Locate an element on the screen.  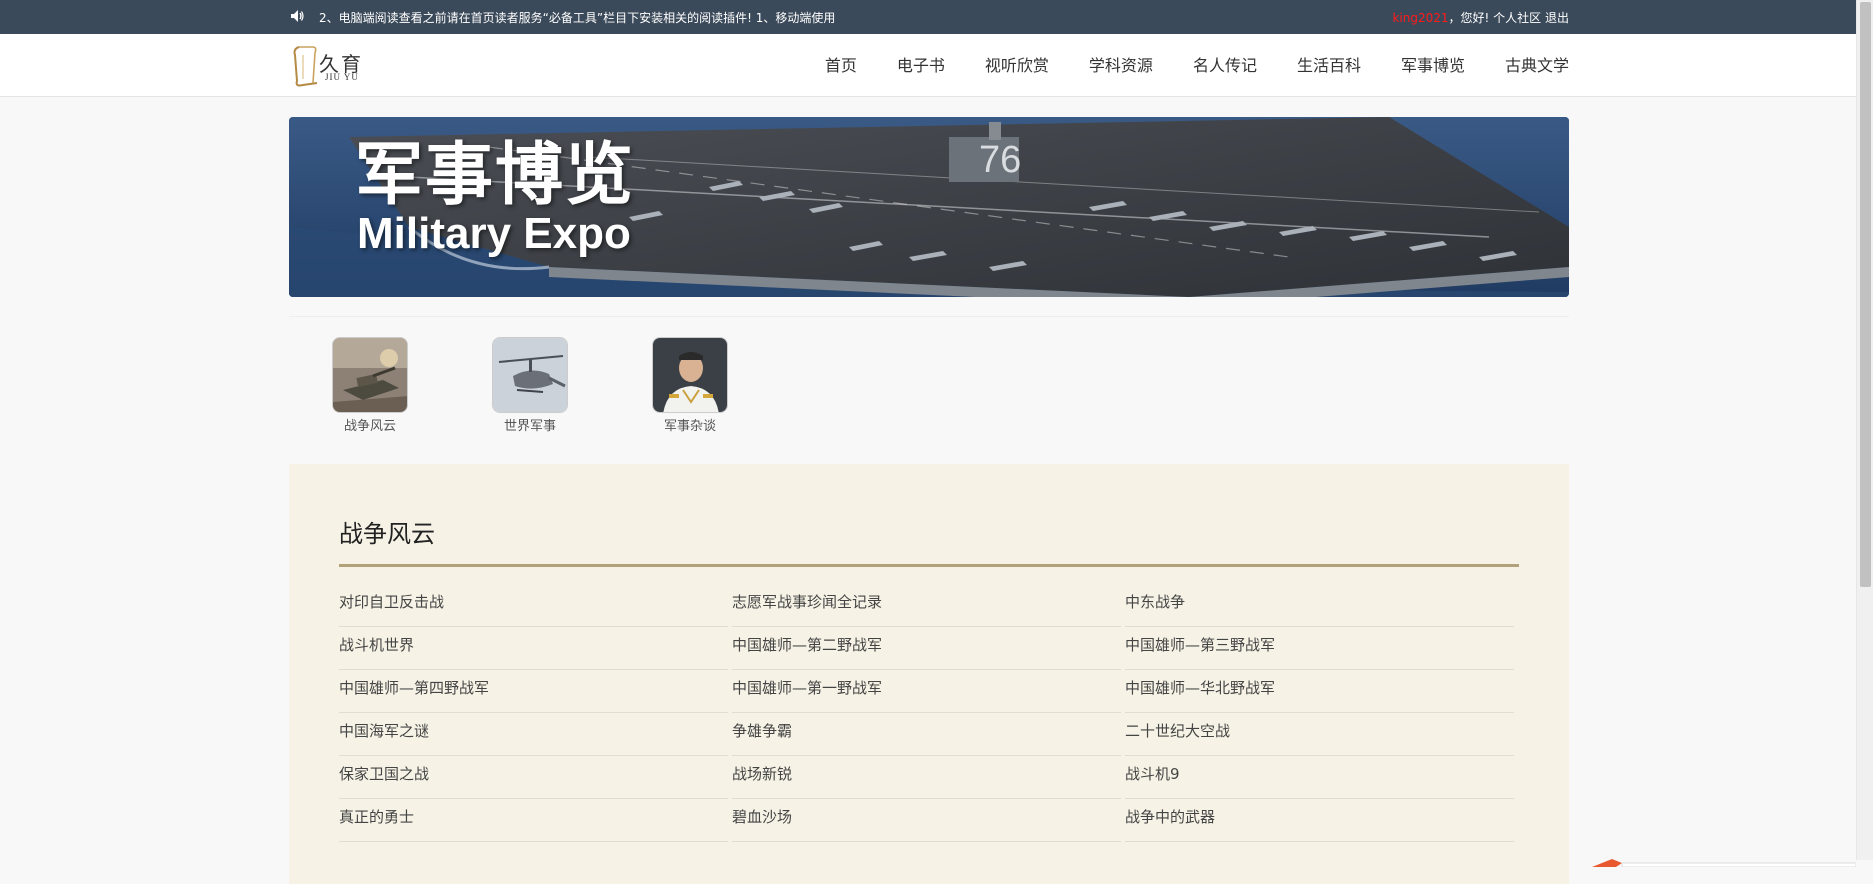
list-item: 中国雄师—第一野战军 is located at coordinates (926, 691).